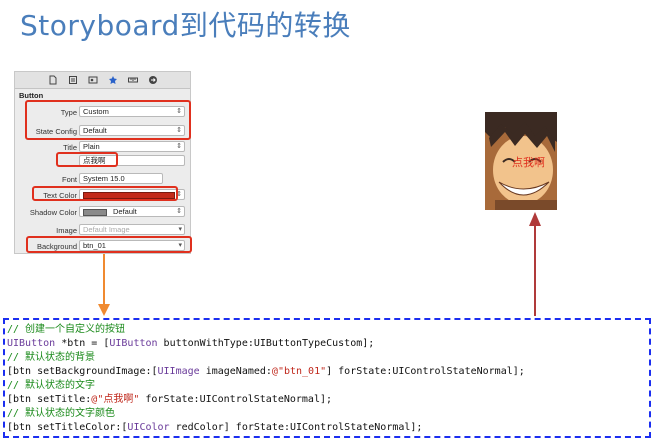  I want to click on slide-title: Storyboard到代码的转换, so click(185, 25).